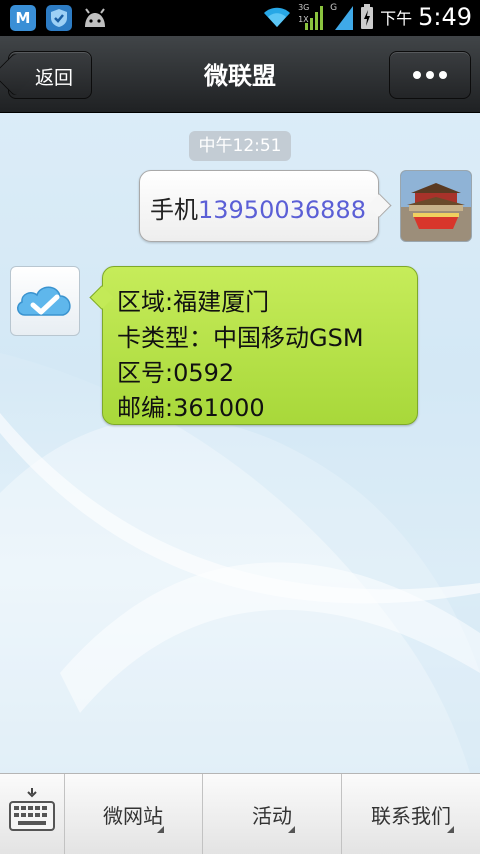 The width and height of the screenshot is (480, 854). I want to click on more-button, so click(430, 75).